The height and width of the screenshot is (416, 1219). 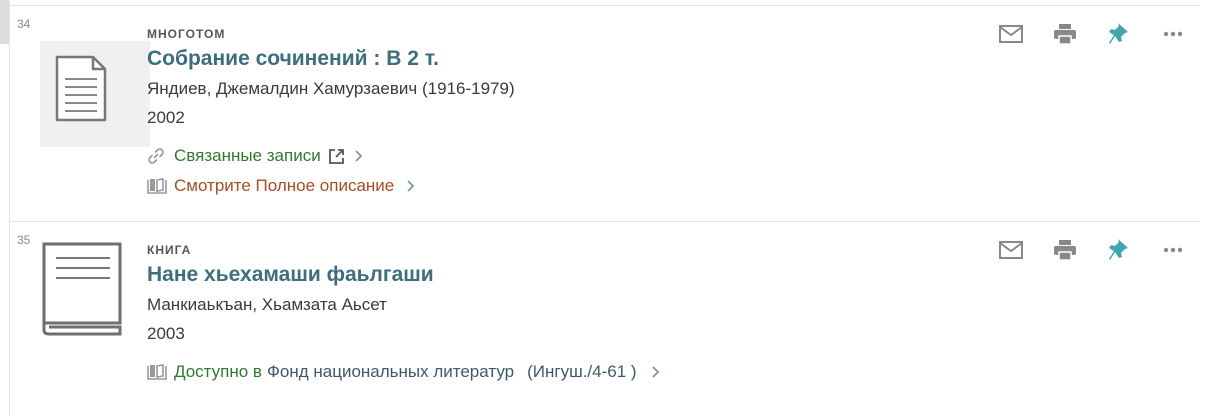 I want to click on related-records-label: Связанные записи, so click(x=247, y=155).